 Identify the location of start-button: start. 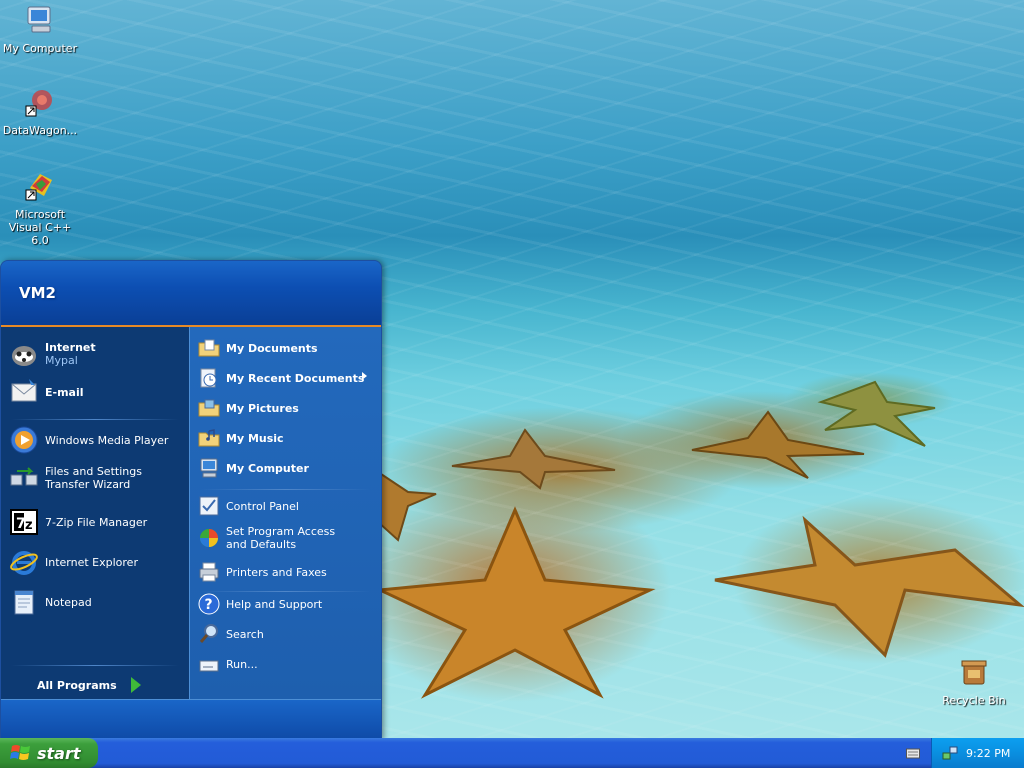
(49, 753).